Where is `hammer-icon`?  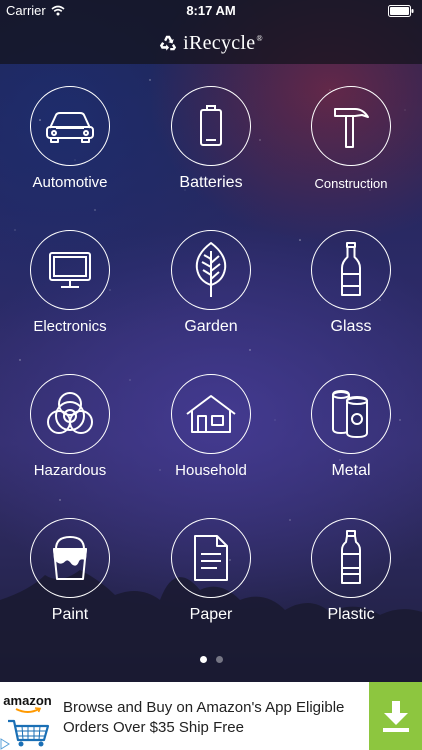 hammer-icon is located at coordinates (351, 128).